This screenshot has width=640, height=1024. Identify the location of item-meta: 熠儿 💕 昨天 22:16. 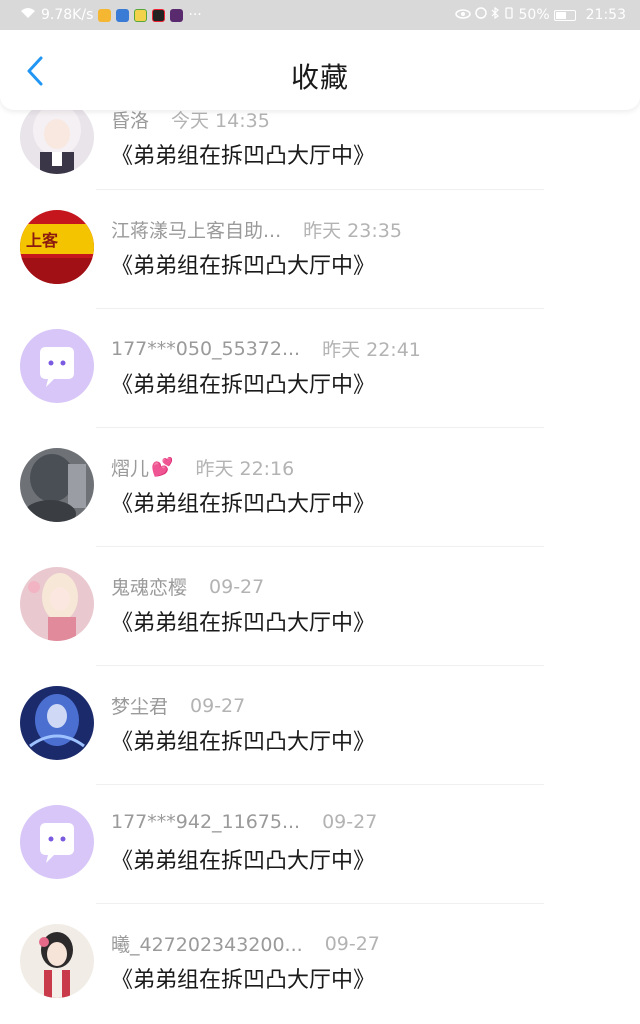
(202, 467).